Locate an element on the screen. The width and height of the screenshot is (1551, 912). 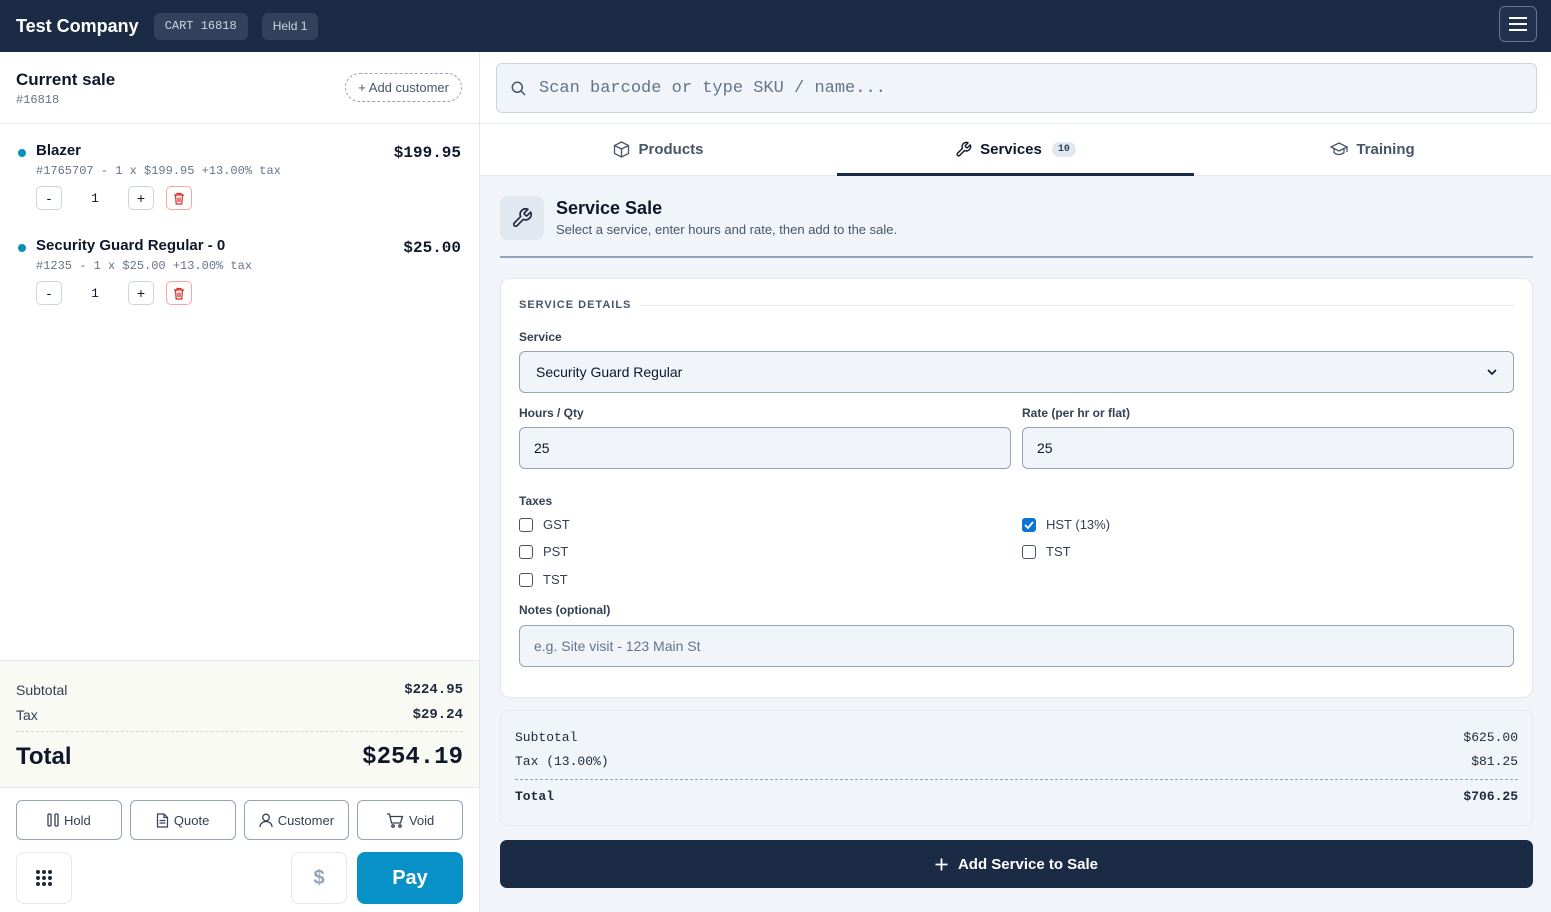
rate-field: 25 is located at coordinates (1268, 448).